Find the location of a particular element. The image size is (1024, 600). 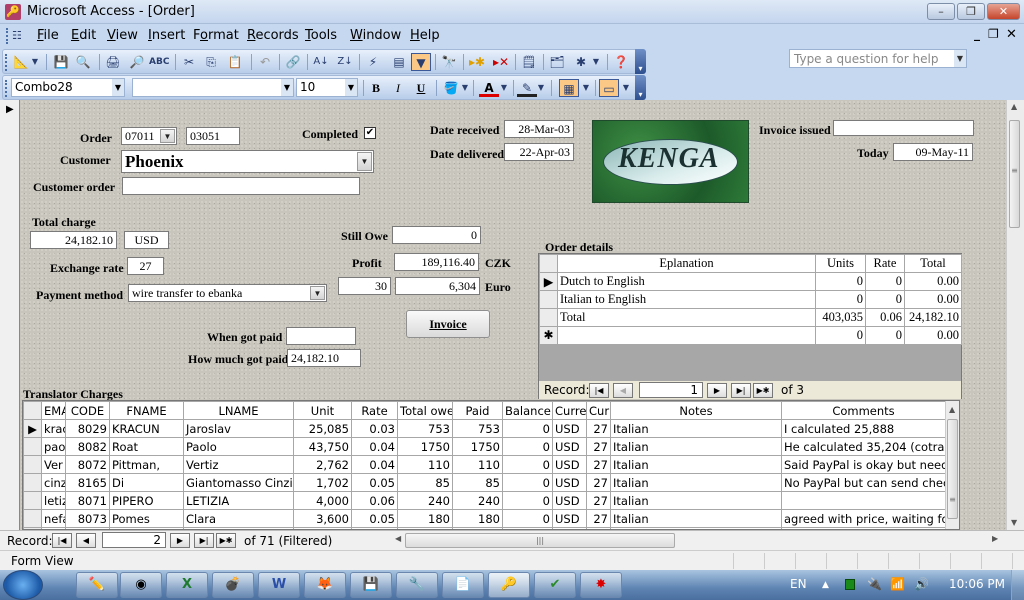

cell-fname: KRACUN is located at coordinates (146, 428).